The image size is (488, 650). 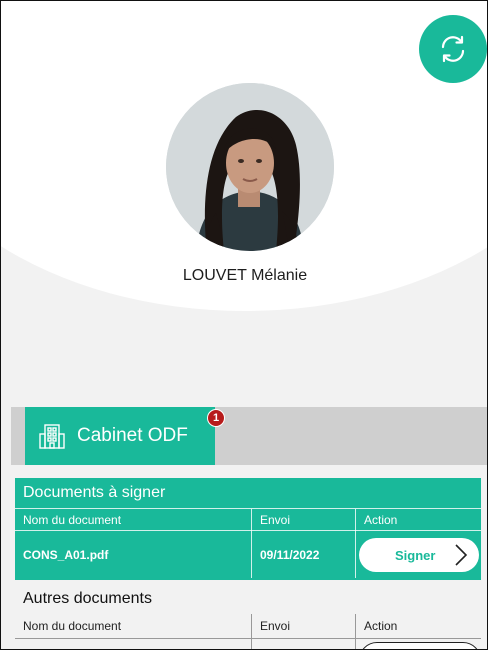 What do you see at coordinates (248, 626) in the screenshot?
I see `other-documents-header: Nom du document Envoi Action` at bounding box center [248, 626].